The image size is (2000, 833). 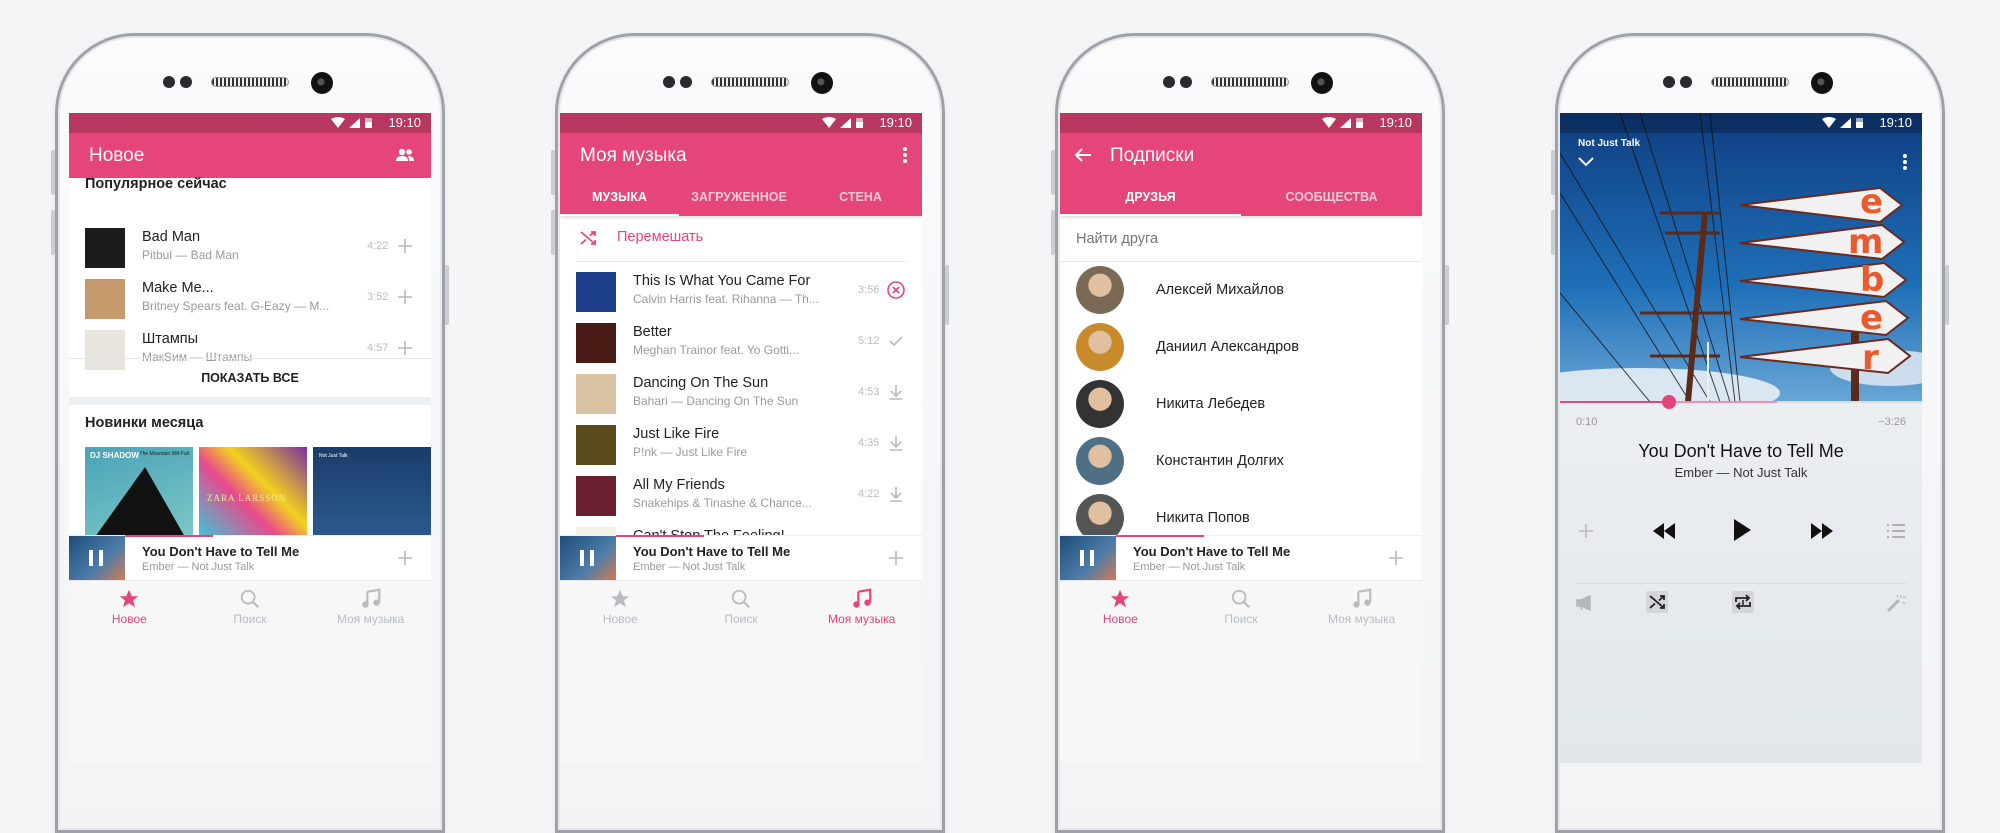 What do you see at coordinates (1189, 567) in the screenshot?
I see `mini-player-subtitle: Ember — Not Just Talk` at bounding box center [1189, 567].